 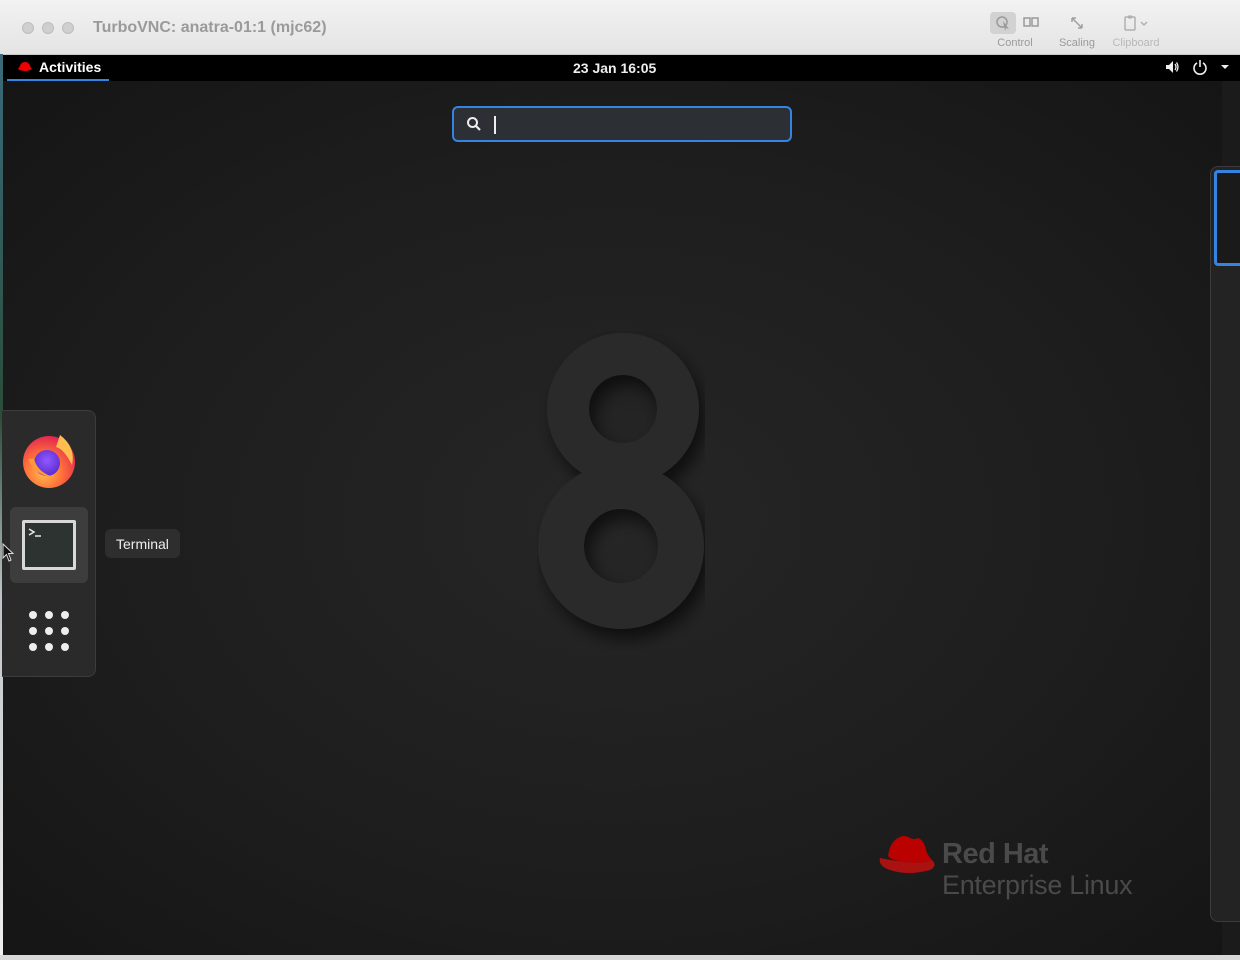 I want to click on gnome-top-bar: Activities 23 Jan 16:05, so click(x=621, y=68).